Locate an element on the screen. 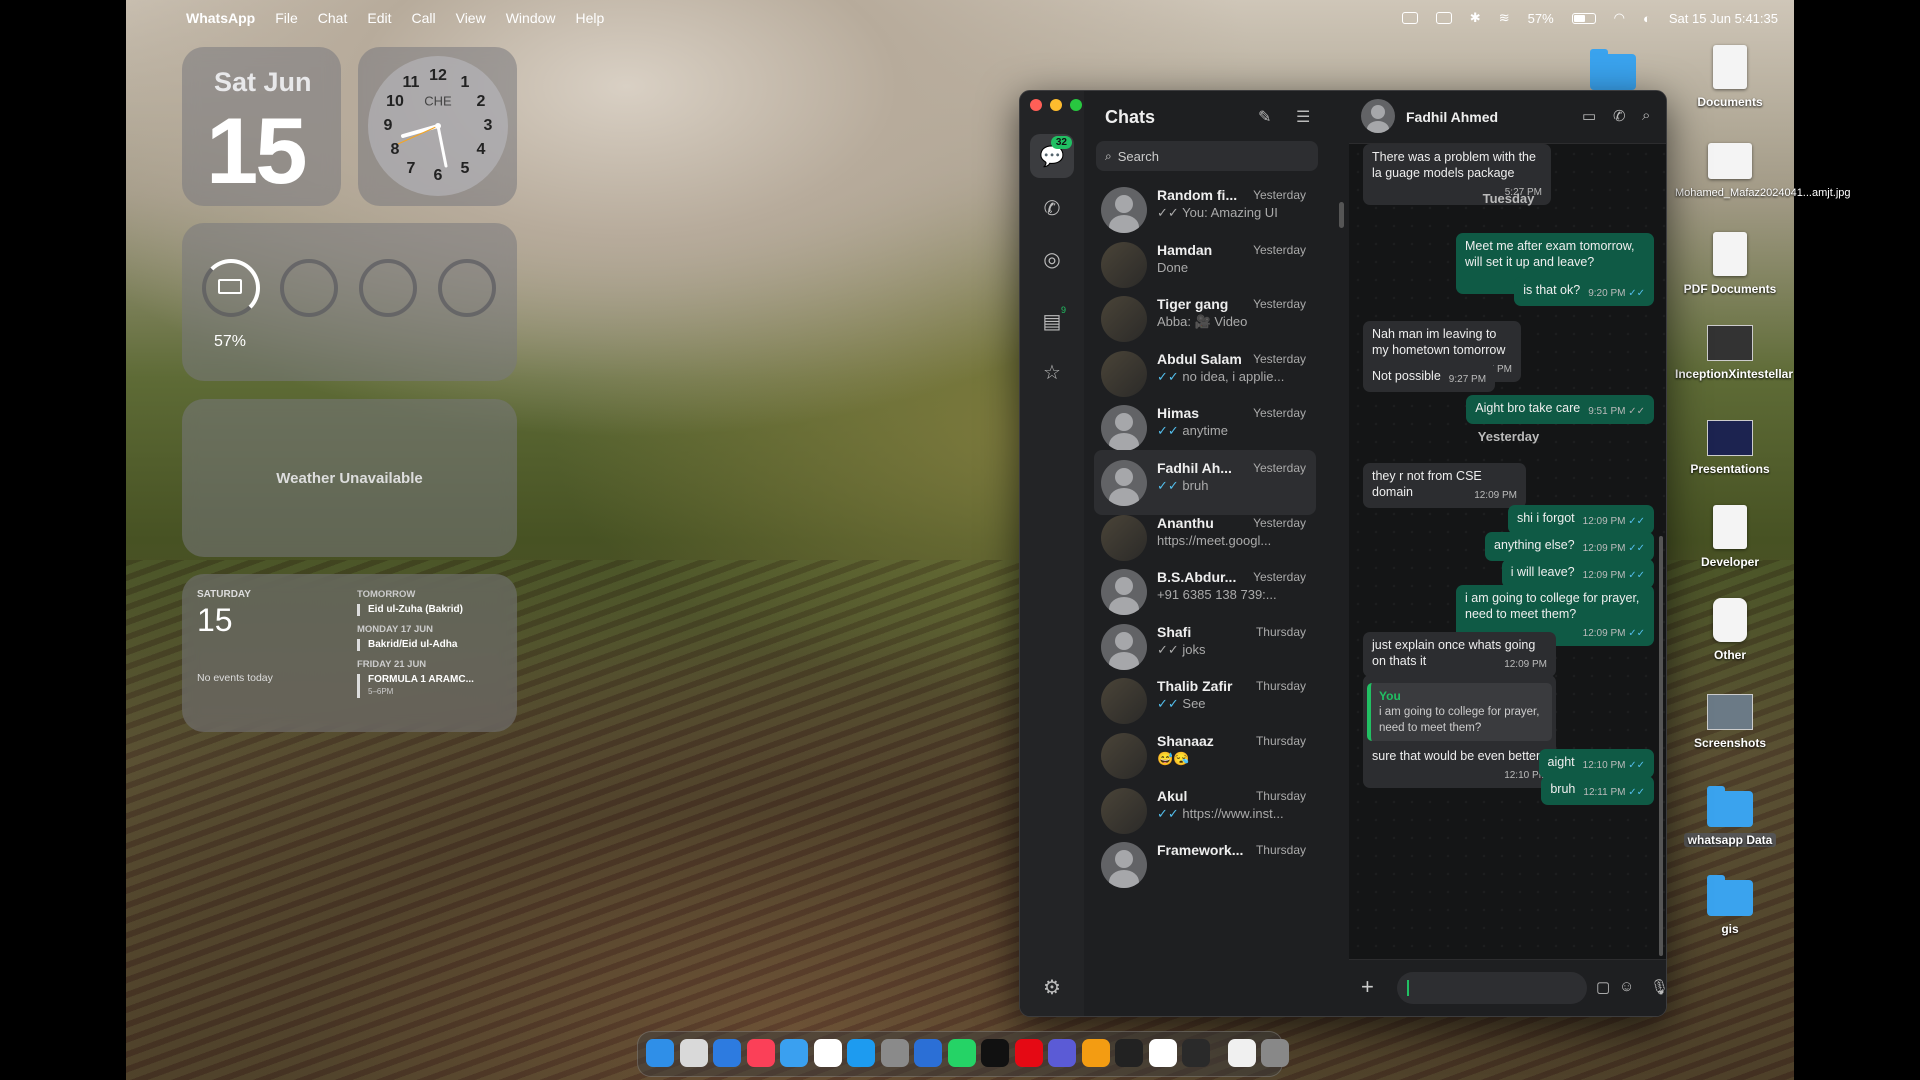 The width and height of the screenshot is (1920, 1080). weather-widget: Weather Unavailable is located at coordinates (349, 478).